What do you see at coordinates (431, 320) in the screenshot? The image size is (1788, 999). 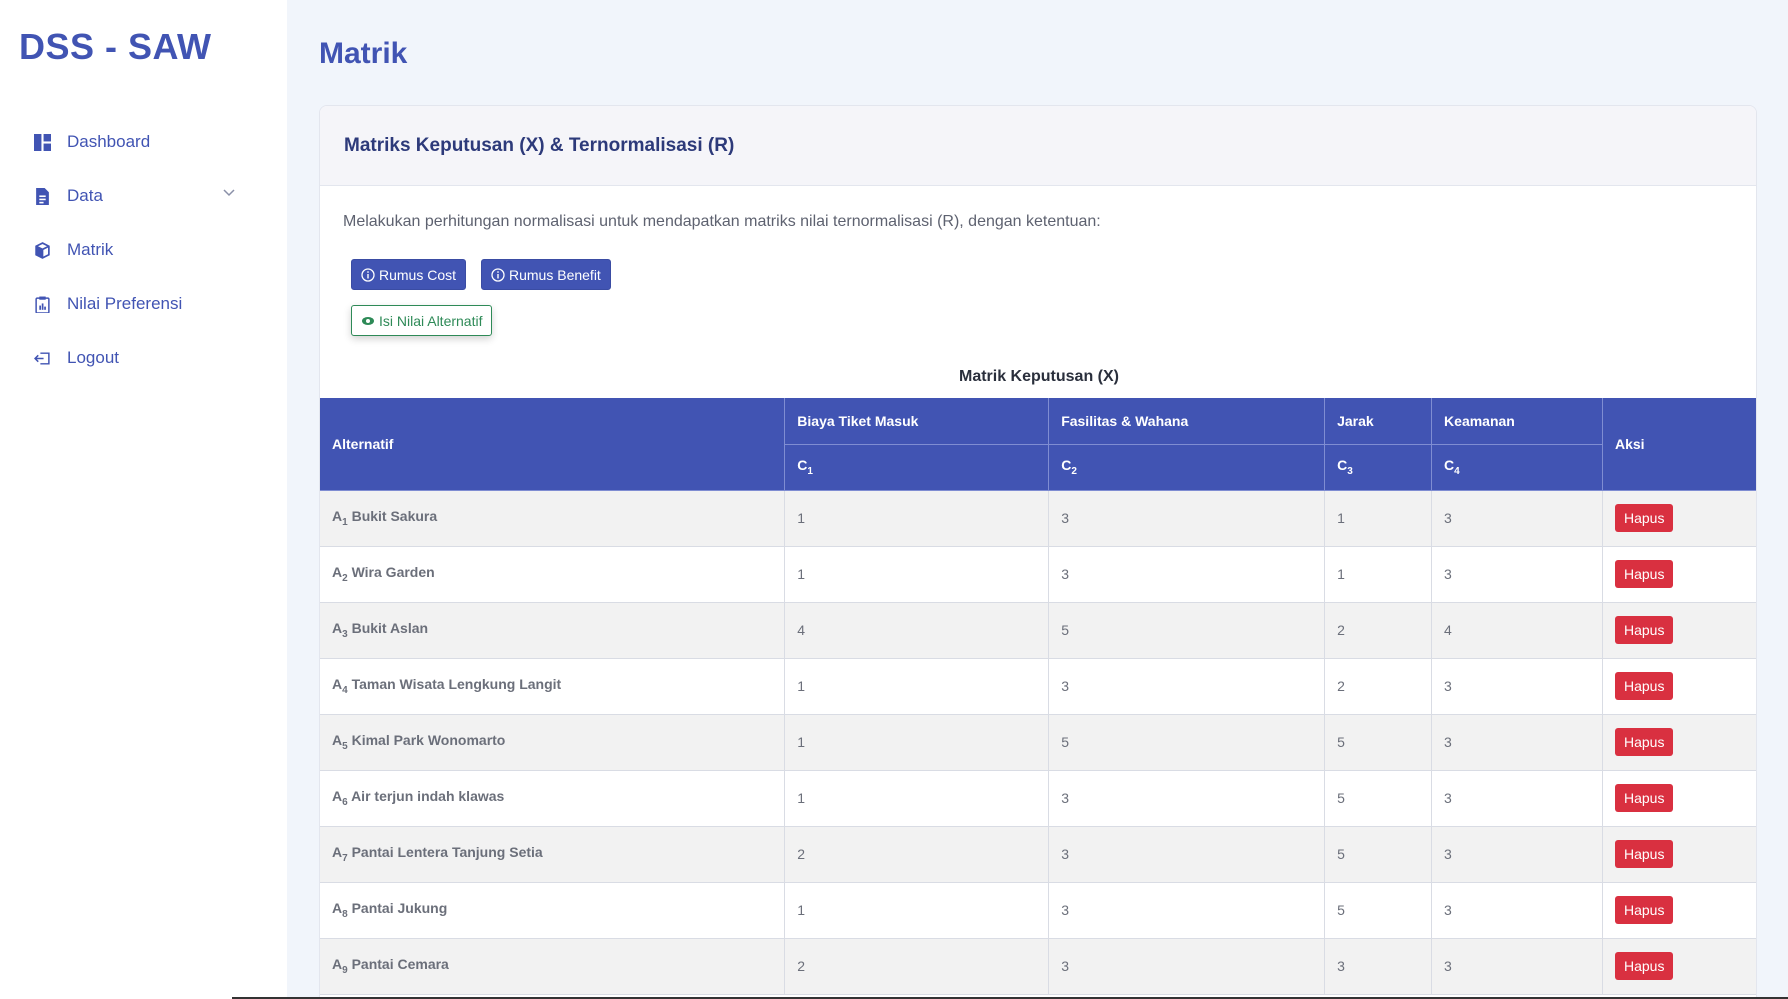 I see `isi-nilai-alternatif-label: Isi Nilai Alternatif` at bounding box center [431, 320].